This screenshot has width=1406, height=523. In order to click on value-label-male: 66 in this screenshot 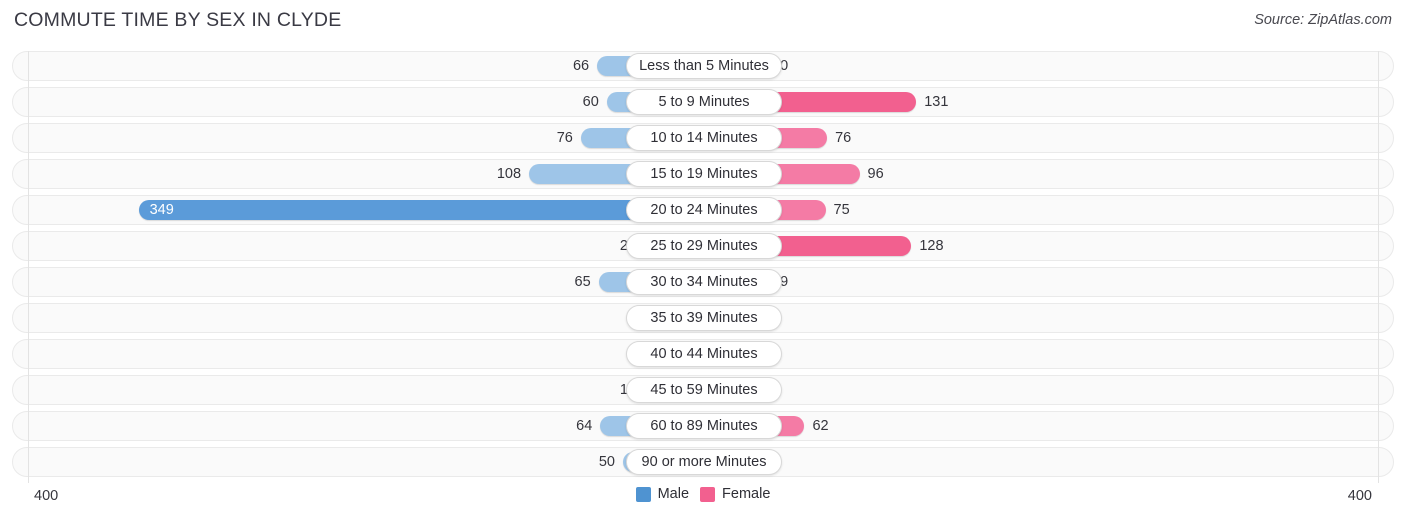, I will do `click(581, 66)`.